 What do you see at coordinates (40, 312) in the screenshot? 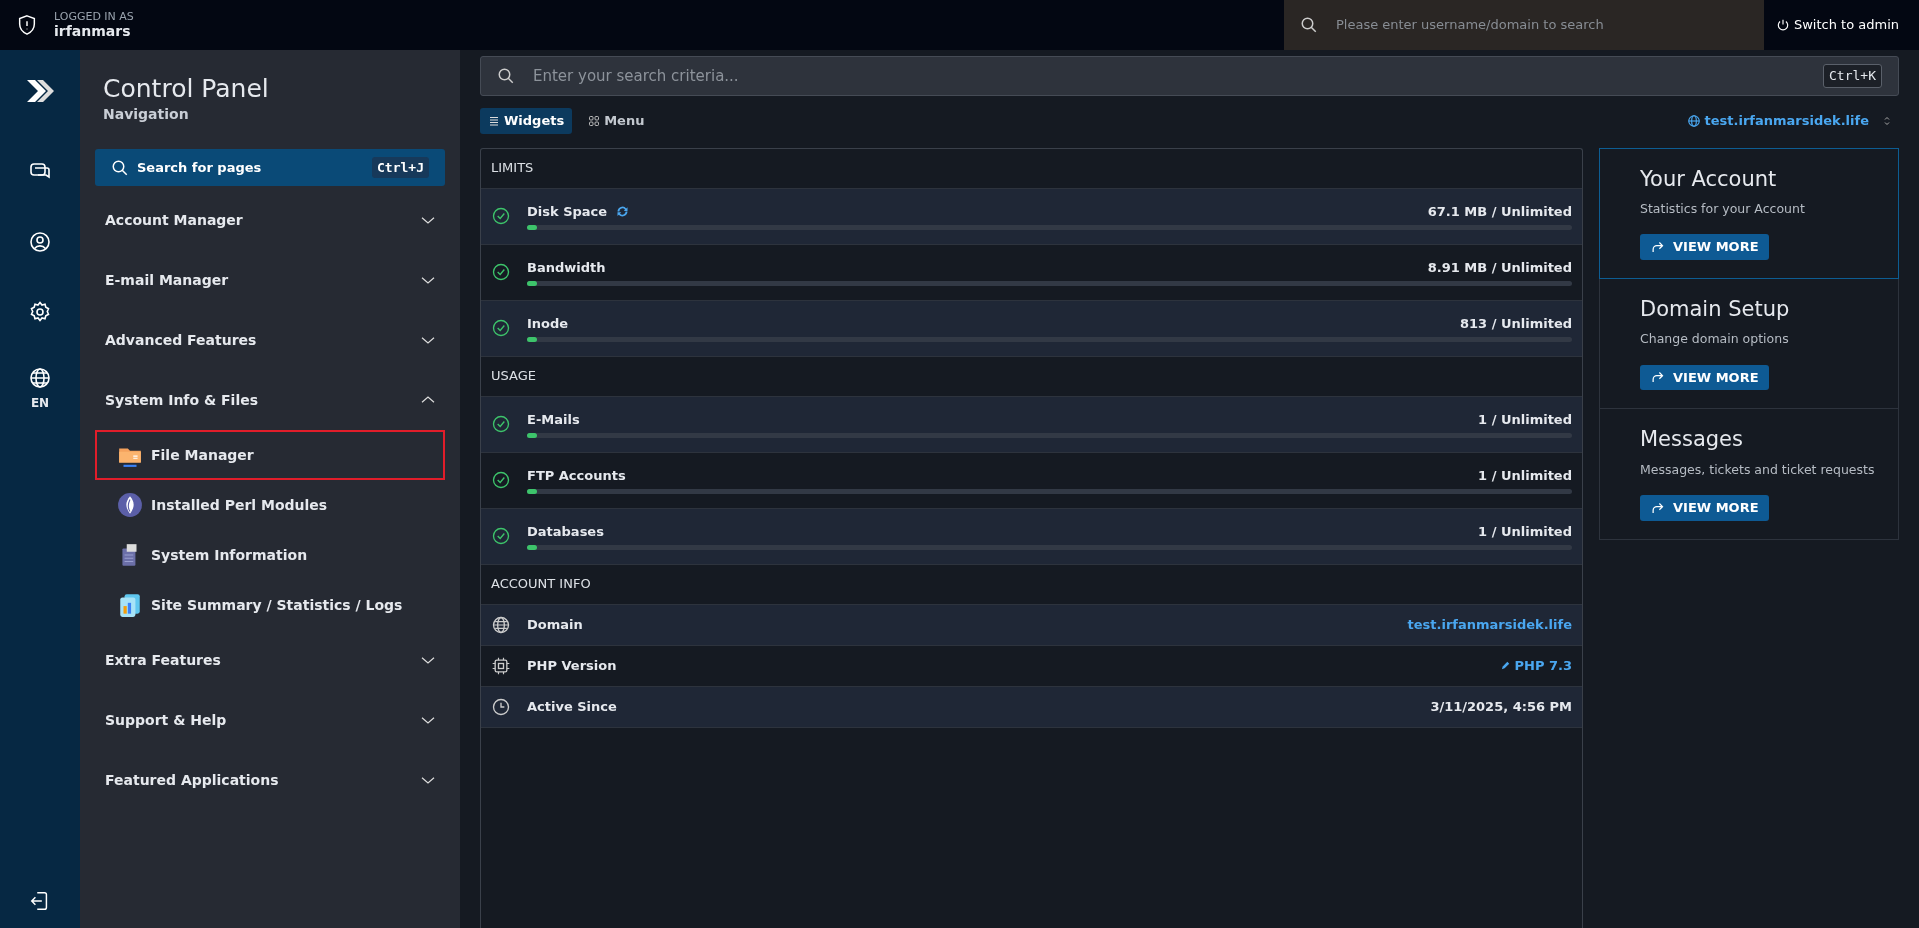
I see `settings-icon` at bounding box center [40, 312].